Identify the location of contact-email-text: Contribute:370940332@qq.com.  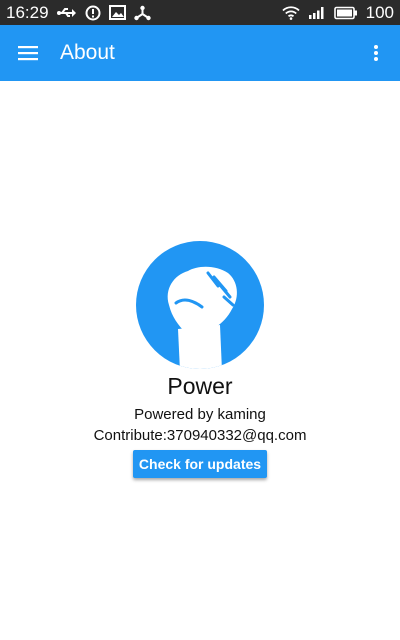
(200, 435).